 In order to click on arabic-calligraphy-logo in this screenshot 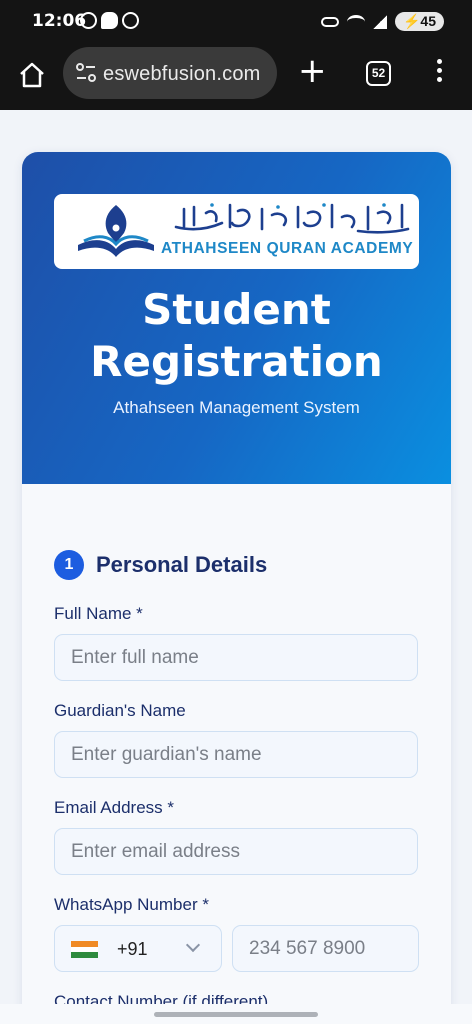, I will do `click(292, 218)`.